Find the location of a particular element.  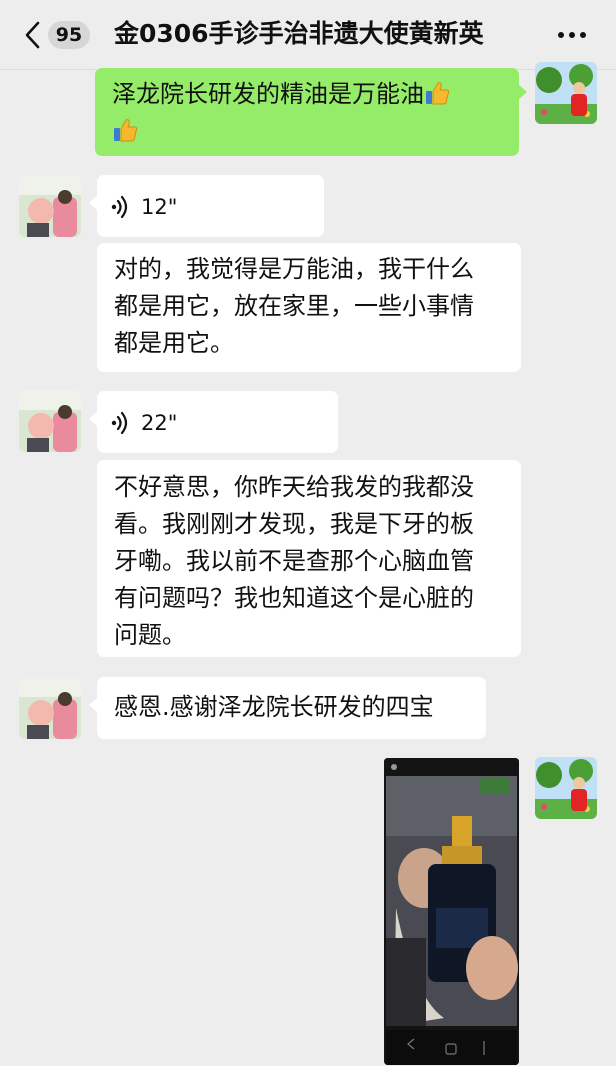

received-message-bubble: 感恩.感谢泽龙院长研发的四宝 is located at coordinates (287, 708).